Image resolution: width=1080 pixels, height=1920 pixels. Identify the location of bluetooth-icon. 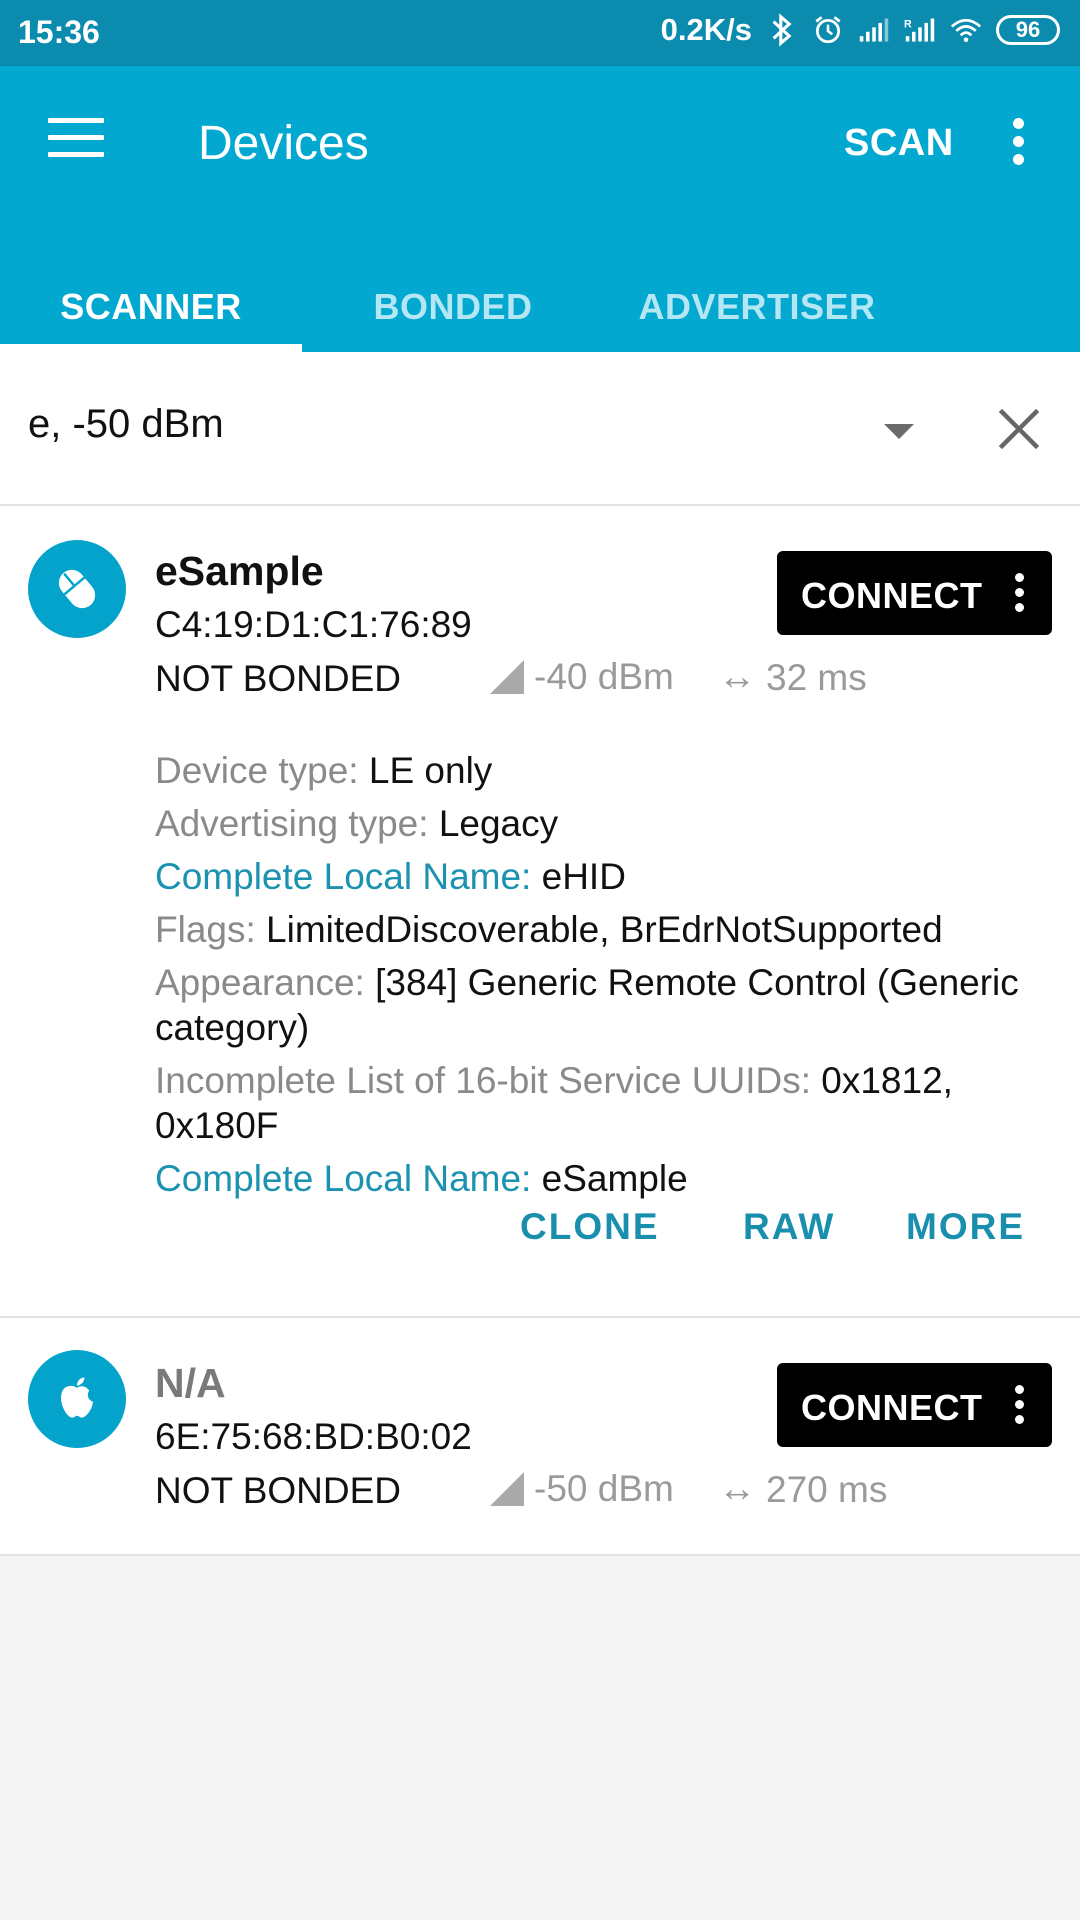
(782, 30).